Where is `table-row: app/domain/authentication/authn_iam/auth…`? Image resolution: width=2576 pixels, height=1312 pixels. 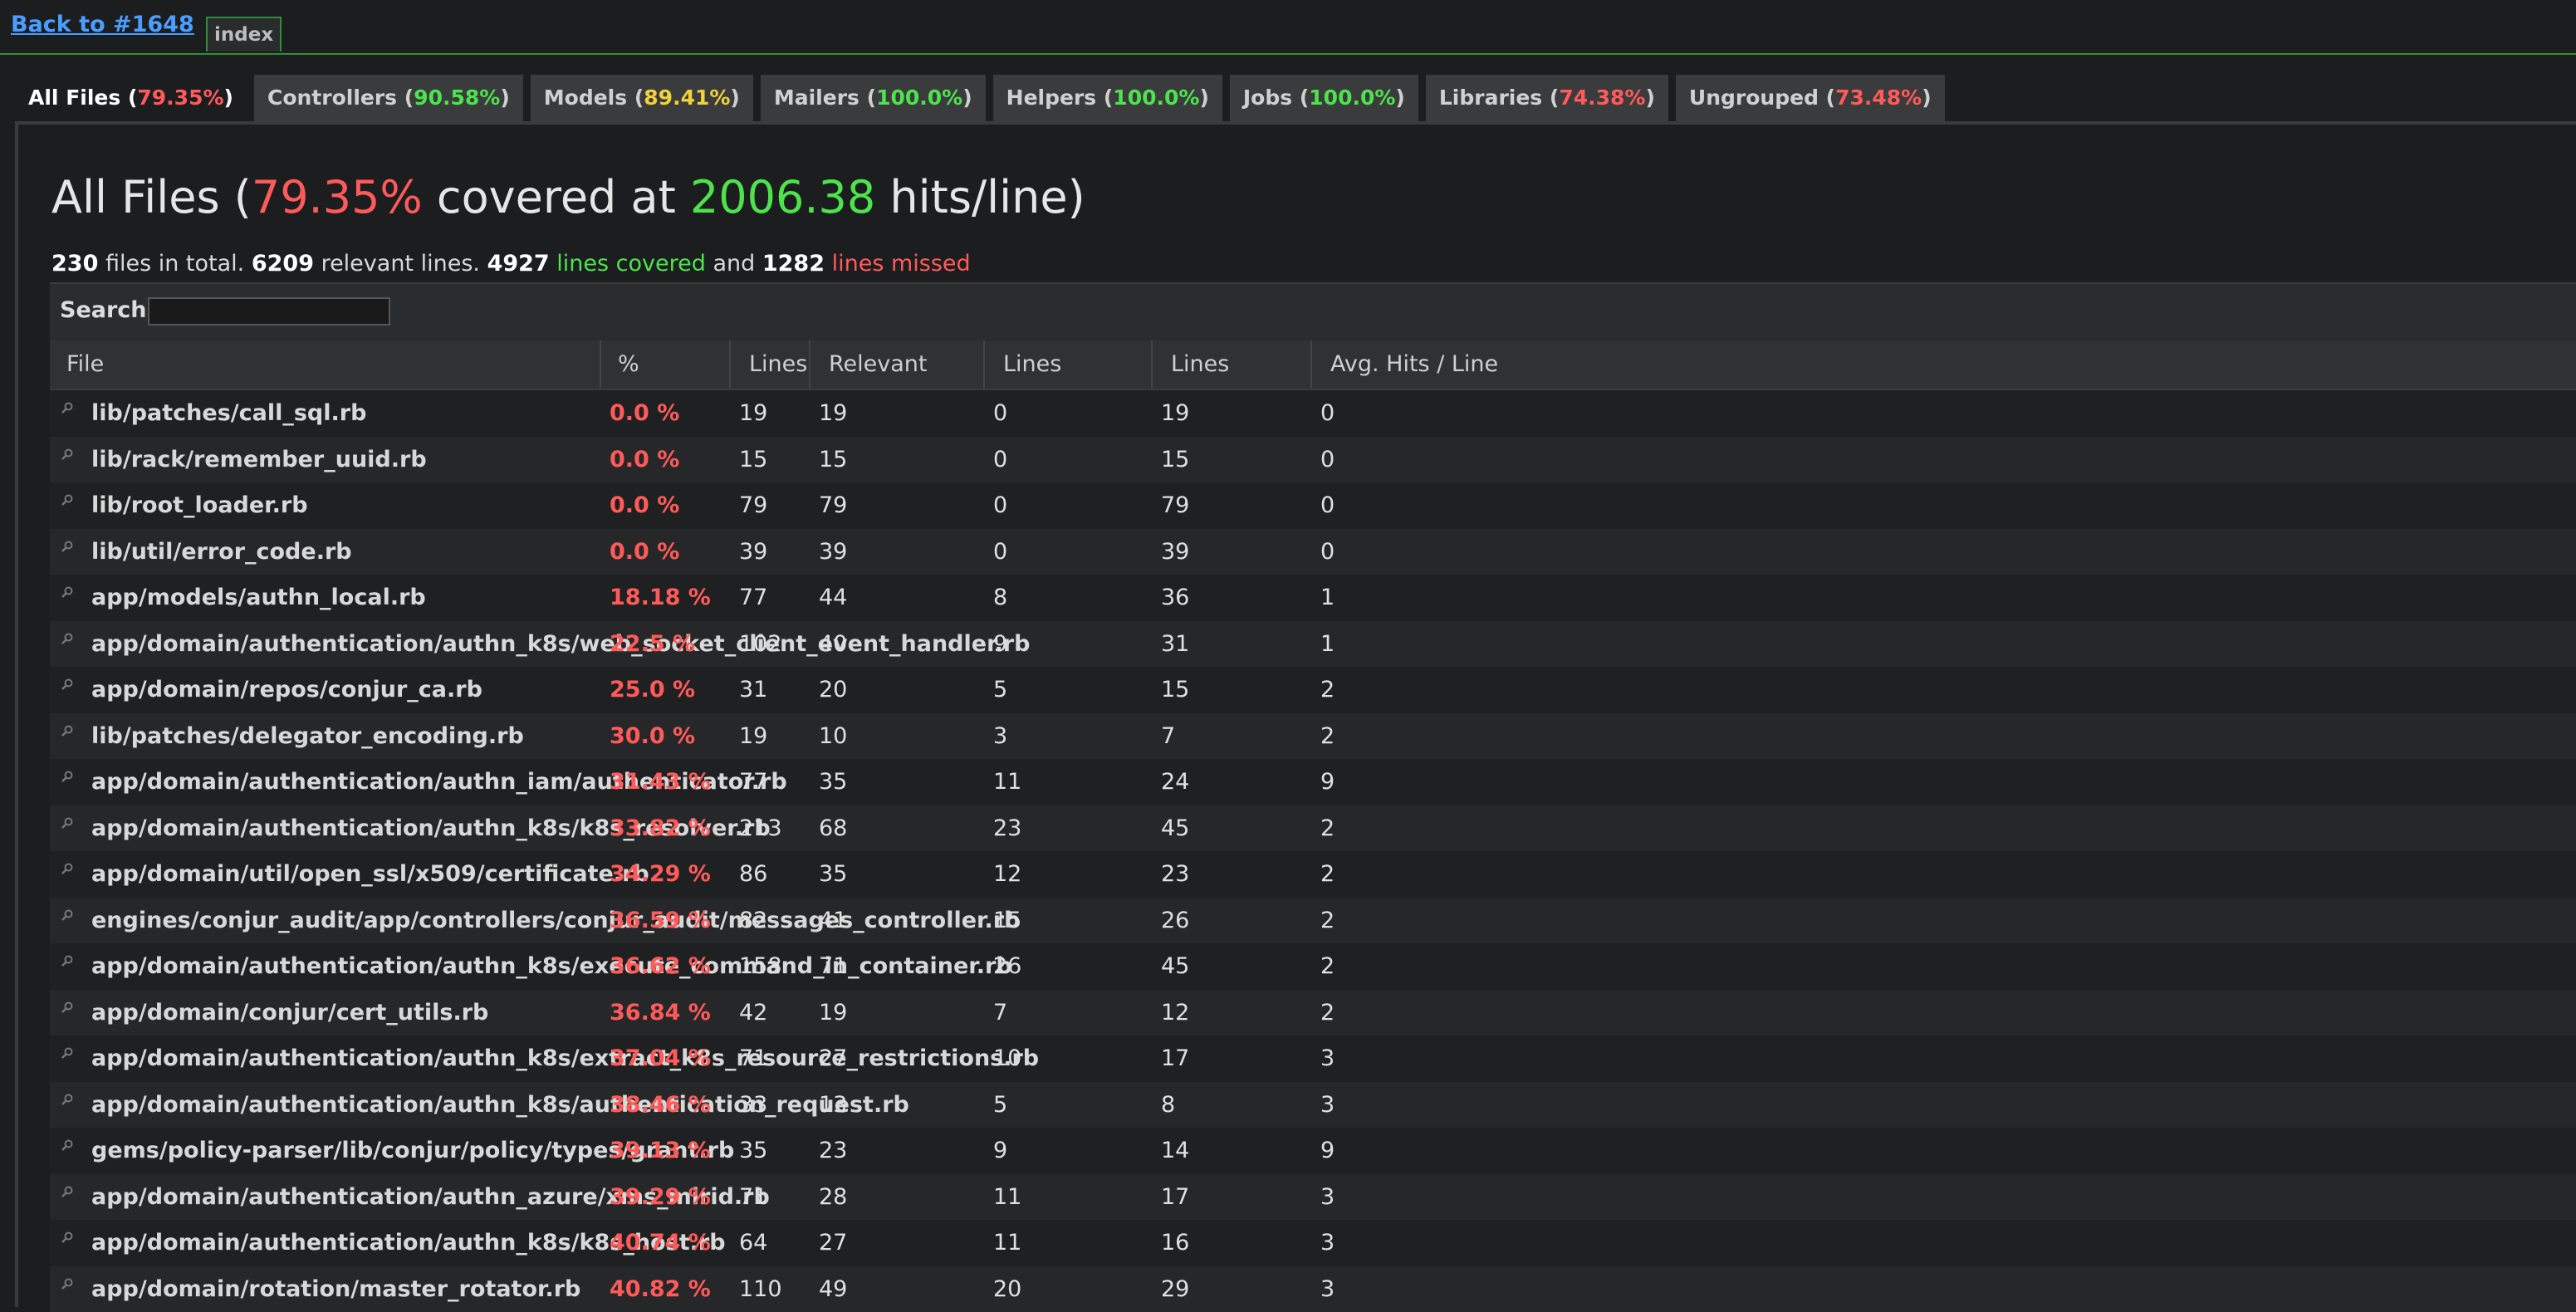
table-row: app/domain/authentication/authn_iam/auth… is located at coordinates (1313, 782).